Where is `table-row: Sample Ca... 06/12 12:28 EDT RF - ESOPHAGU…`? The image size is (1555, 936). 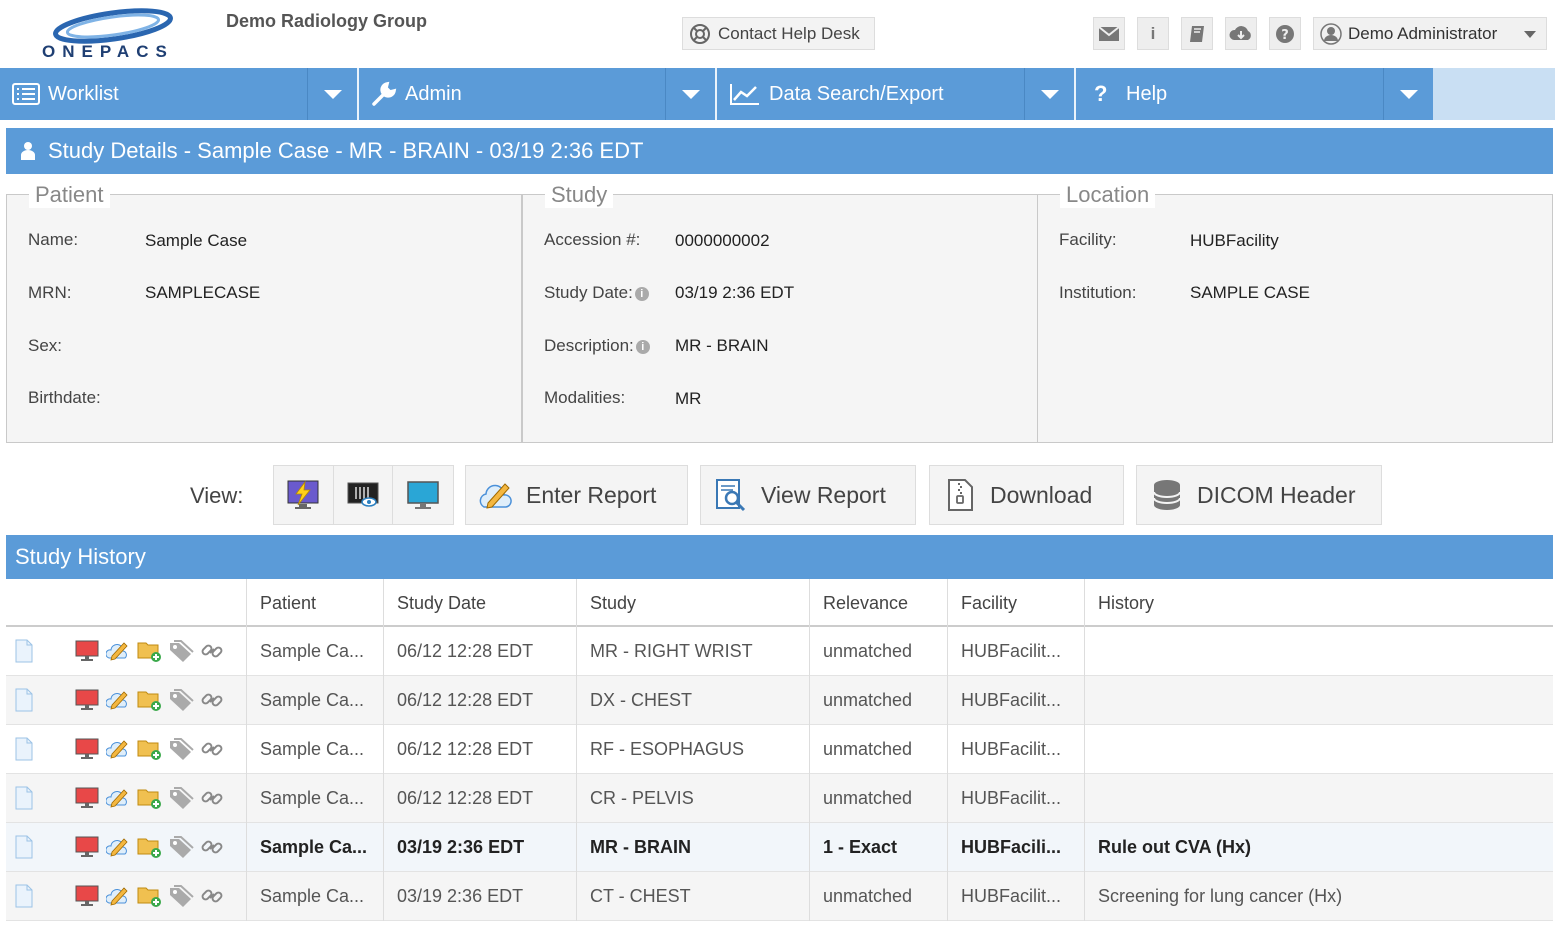
table-row: Sample Ca... 06/12 12:28 EDT RF - ESOPHAGU… is located at coordinates (779, 749).